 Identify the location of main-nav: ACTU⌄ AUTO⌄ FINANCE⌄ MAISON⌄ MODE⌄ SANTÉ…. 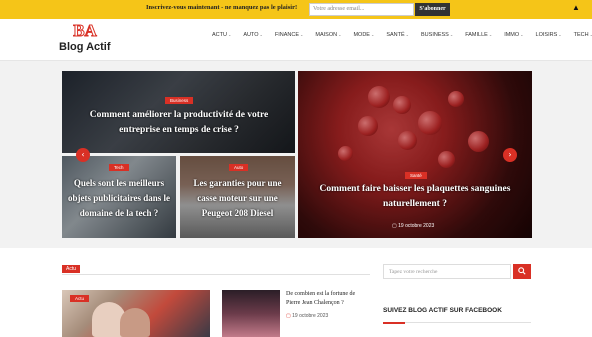
(402, 35).